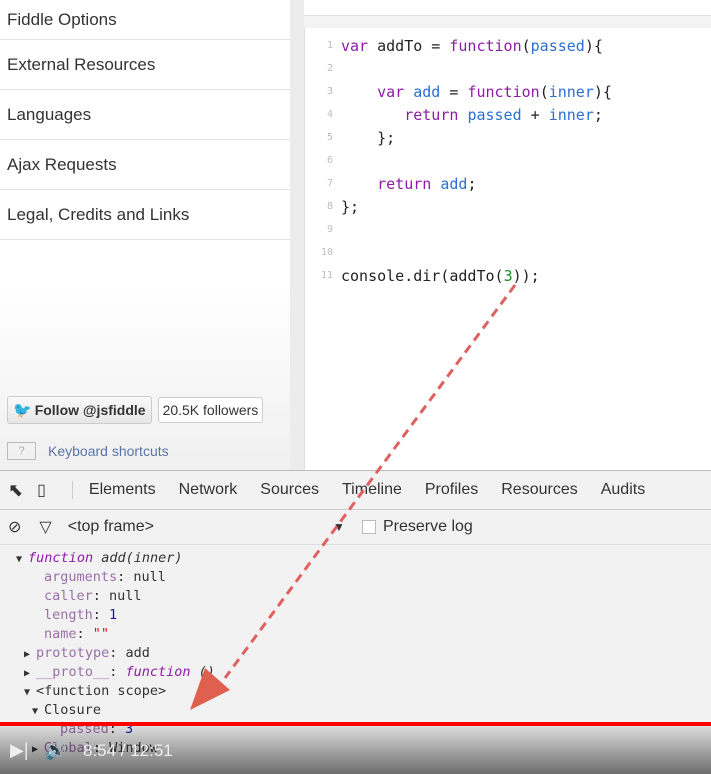 The width and height of the screenshot is (711, 774). I want to click on video-player-controls: ▶| 🔊 8:54 / 12:51, so click(355, 748).